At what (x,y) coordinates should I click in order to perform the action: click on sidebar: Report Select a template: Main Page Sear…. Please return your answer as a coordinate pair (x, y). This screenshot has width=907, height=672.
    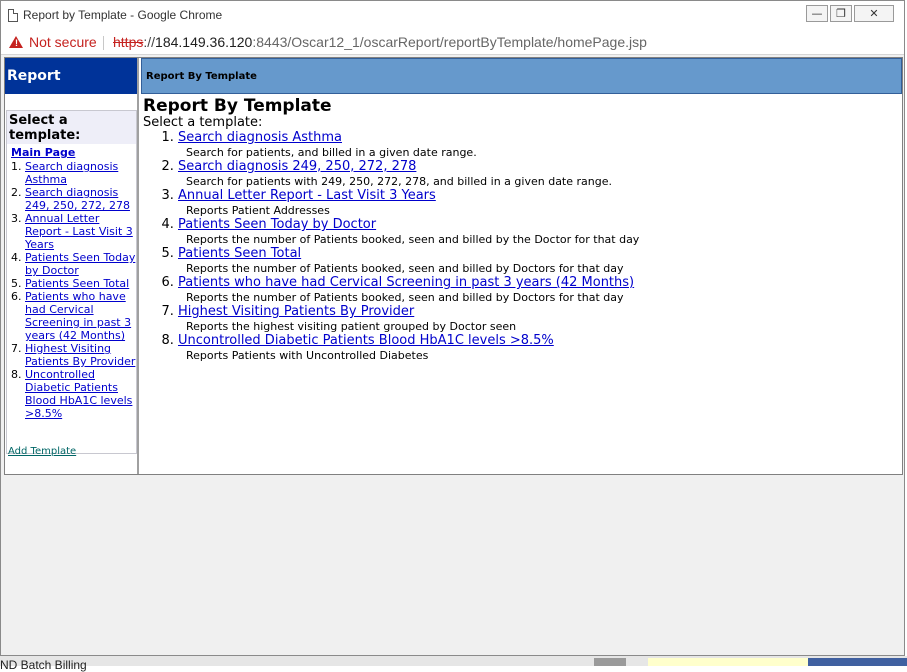
    Looking at the image, I should click on (72, 266).